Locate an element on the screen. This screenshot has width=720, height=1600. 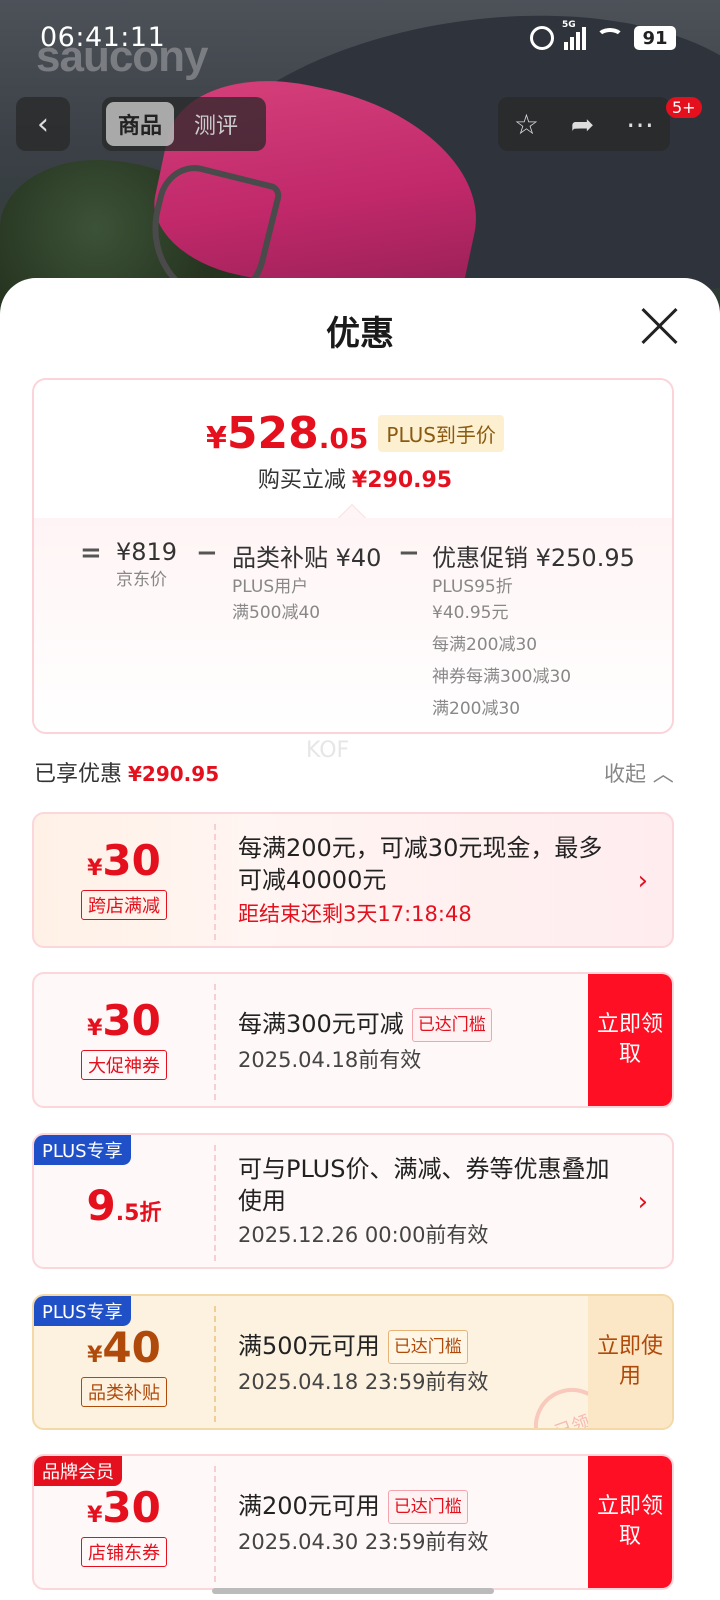
collapse-button: 收起 ︿ is located at coordinates (639, 773).